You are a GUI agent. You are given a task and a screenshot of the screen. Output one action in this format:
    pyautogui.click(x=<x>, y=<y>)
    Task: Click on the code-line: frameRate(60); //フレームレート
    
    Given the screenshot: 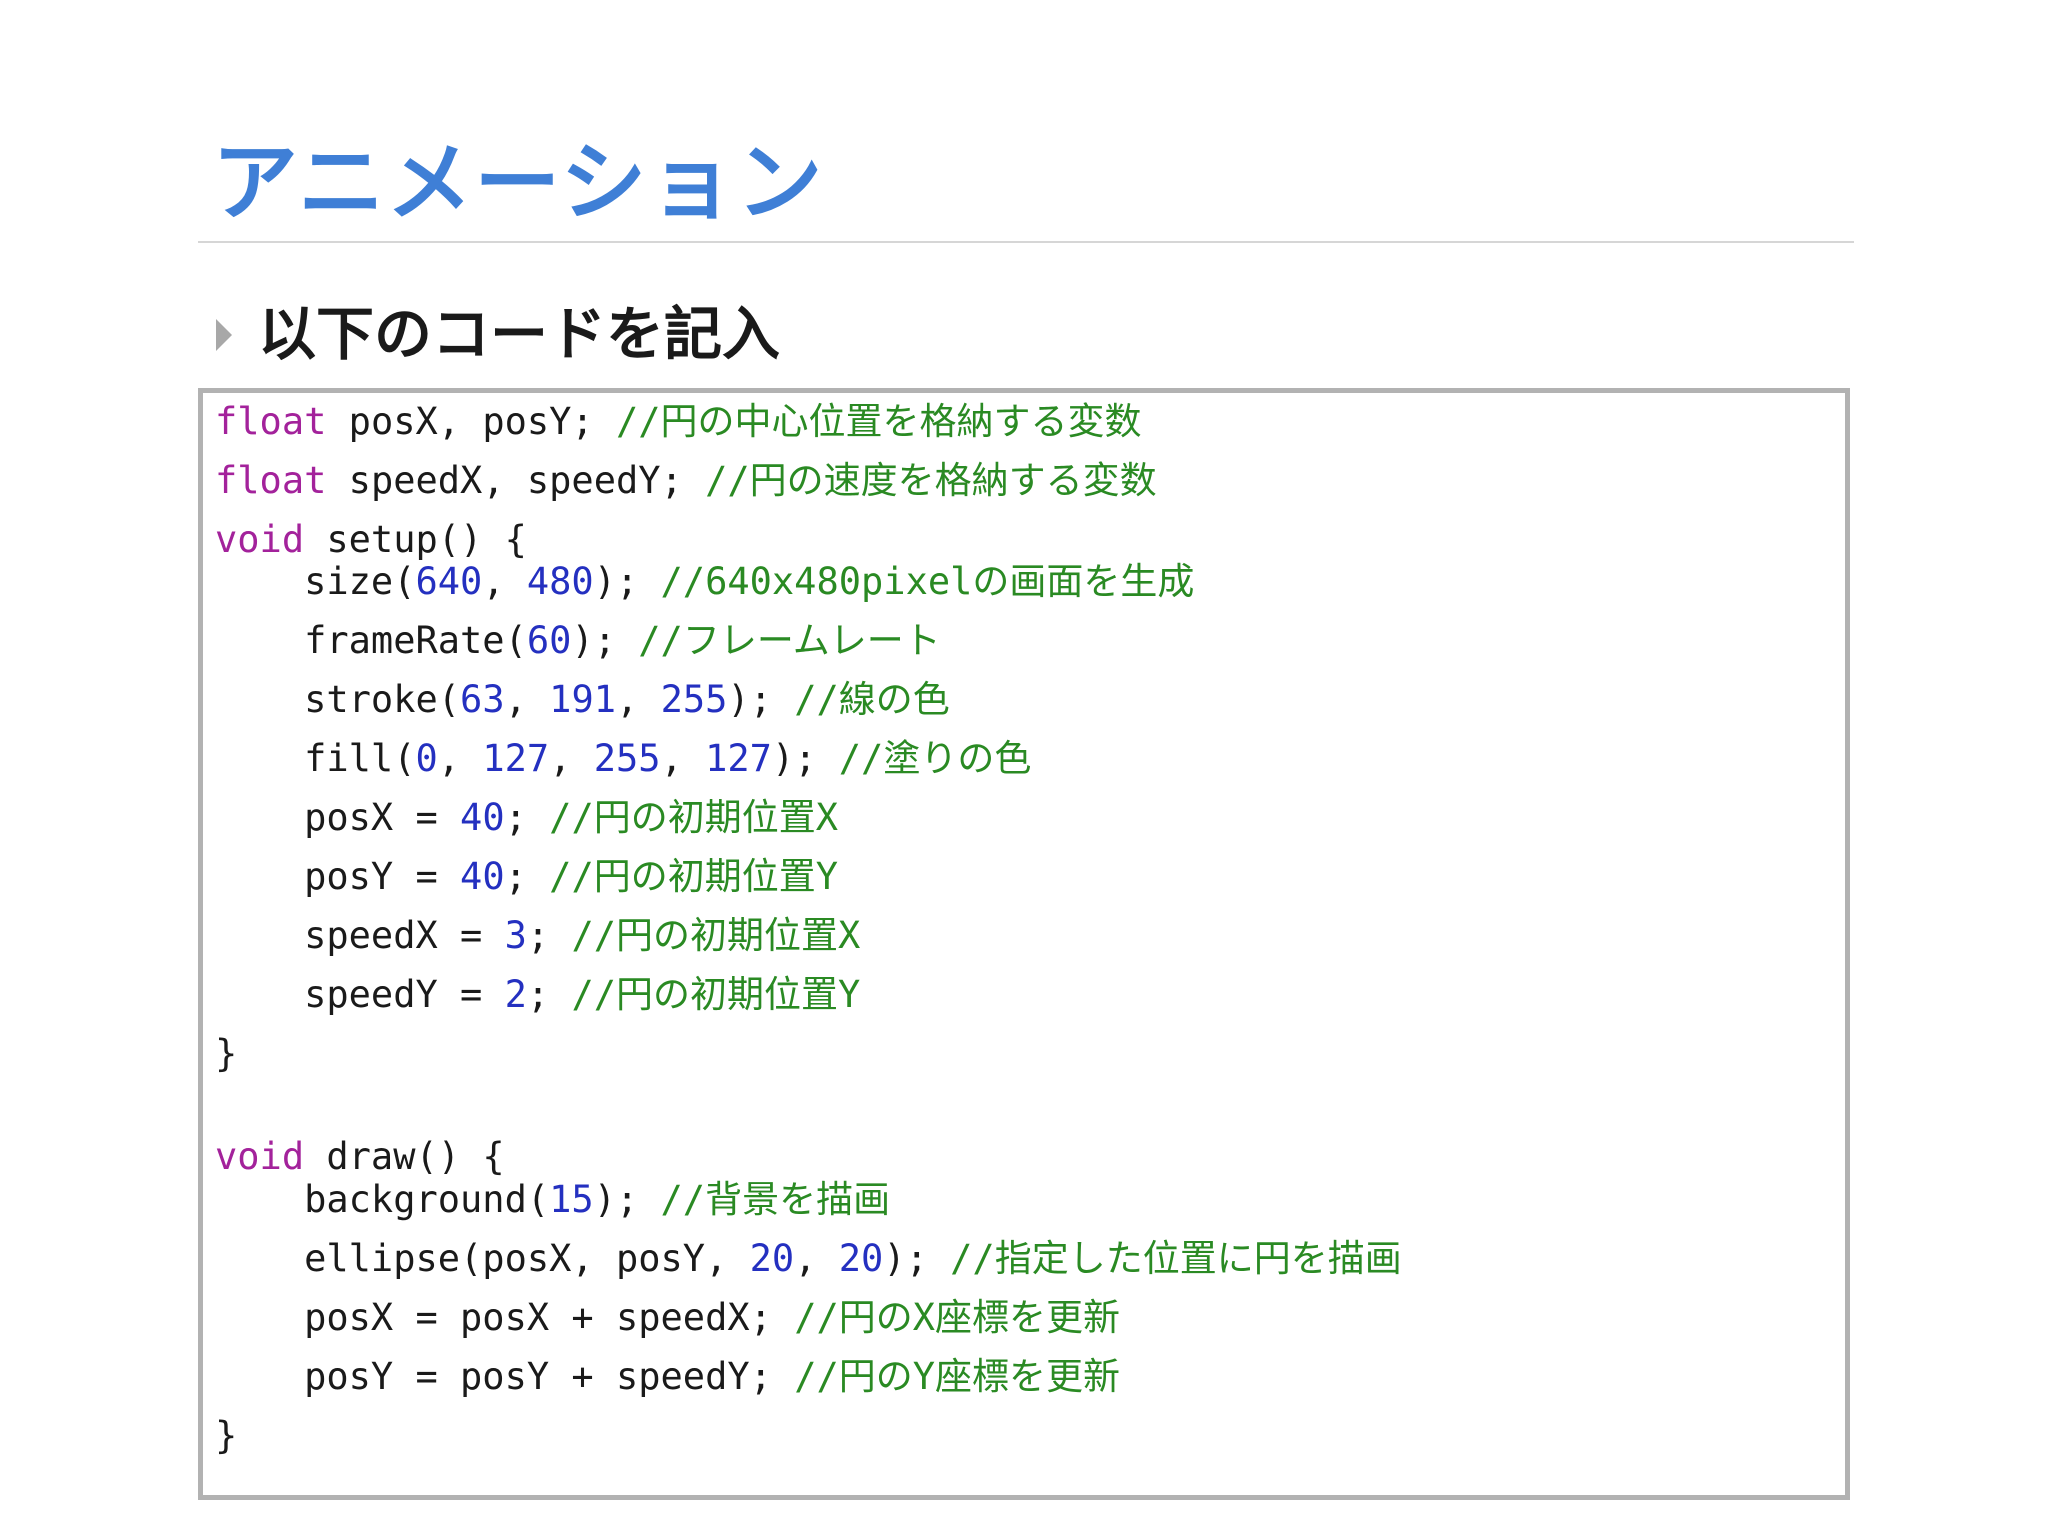 What is the action you would take?
    pyautogui.click(x=578, y=641)
    